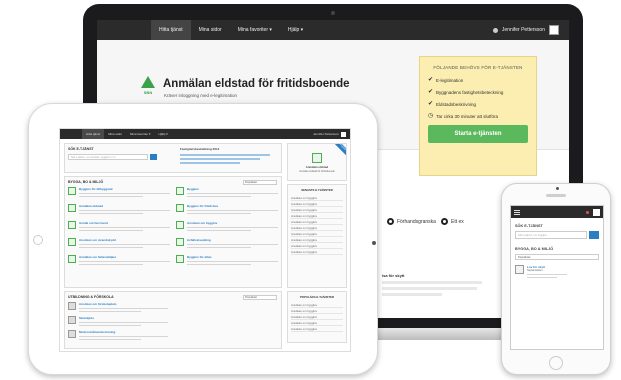 This screenshot has width=621, height=380. What do you see at coordinates (119, 211) in the screenshot?
I see `service-item: Anmälan eldstad` at bounding box center [119, 211].